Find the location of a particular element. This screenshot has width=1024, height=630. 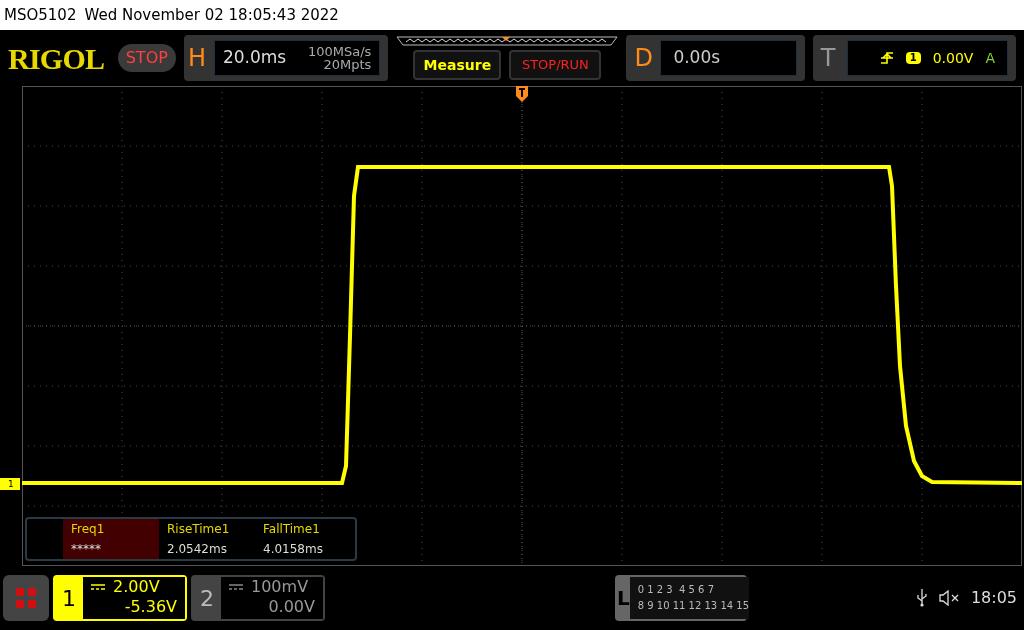

trigger-panel: T 1 0.00V A is located at coordinates (914, 58).